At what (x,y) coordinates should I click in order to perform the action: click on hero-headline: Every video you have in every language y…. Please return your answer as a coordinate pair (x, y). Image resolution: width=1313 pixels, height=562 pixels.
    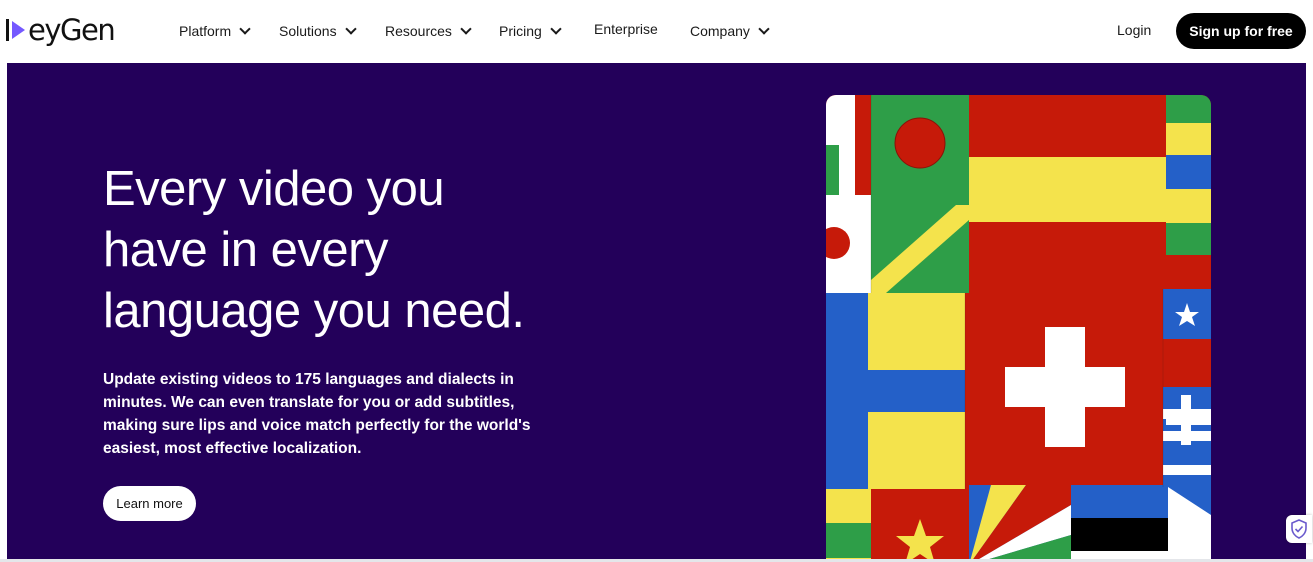
    Looking at the image, I should click on (383, 250).